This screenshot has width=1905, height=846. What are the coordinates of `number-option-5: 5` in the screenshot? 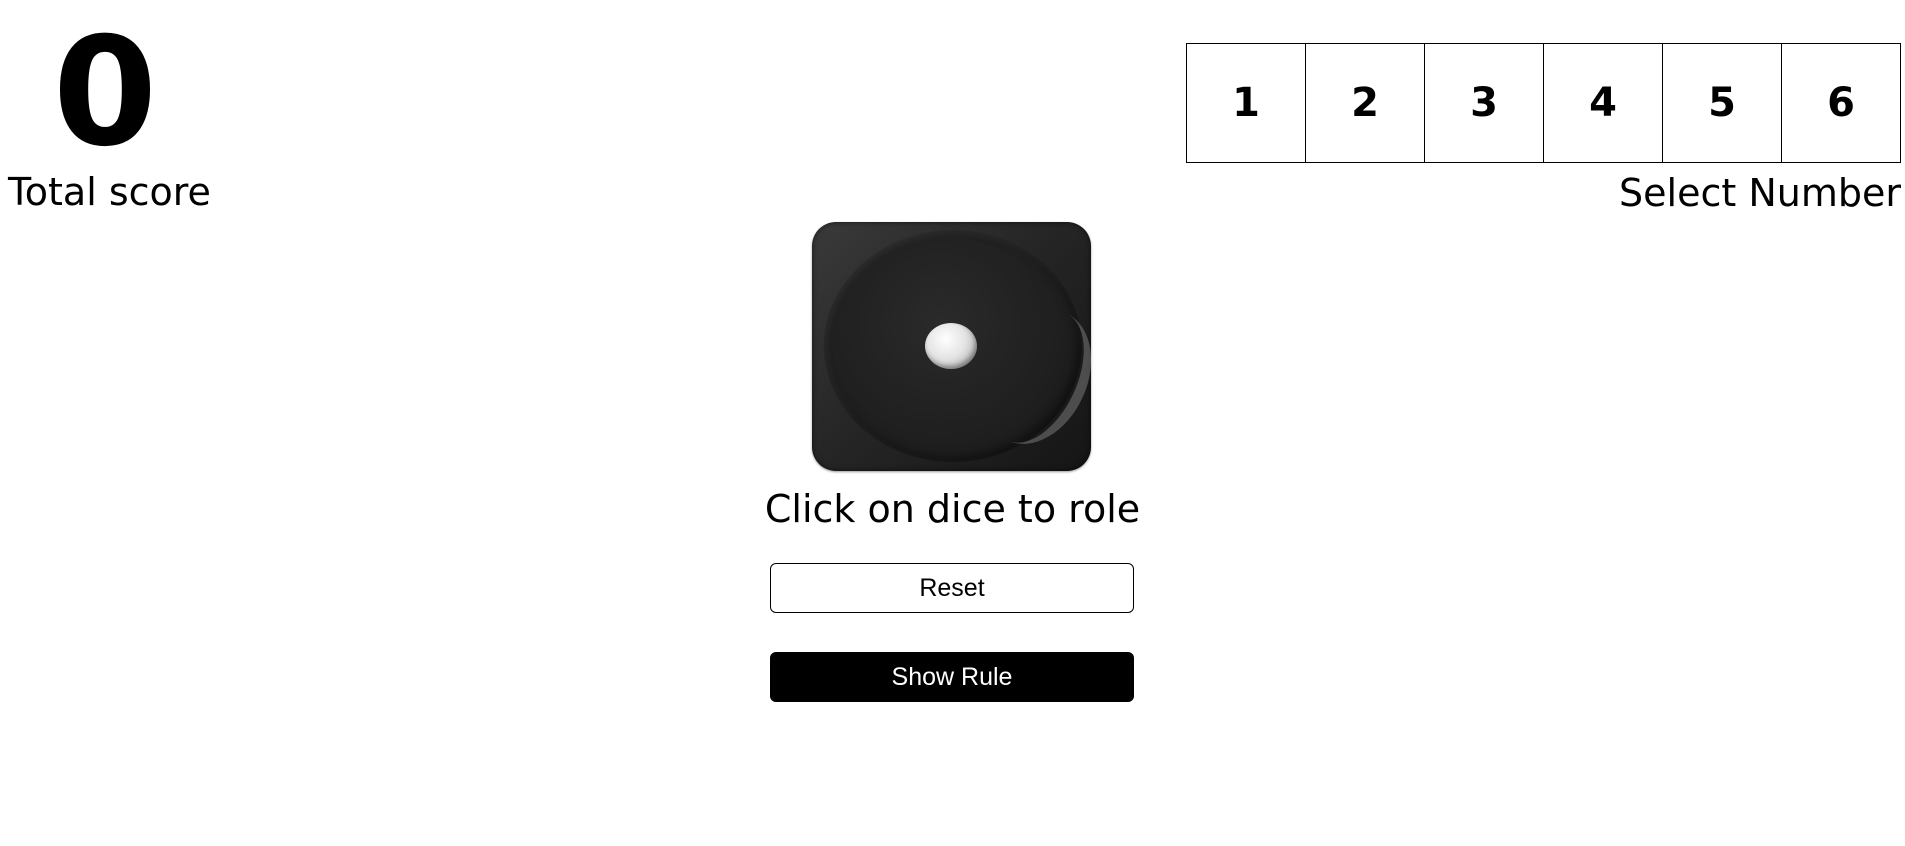 It's located at (1722, 103).